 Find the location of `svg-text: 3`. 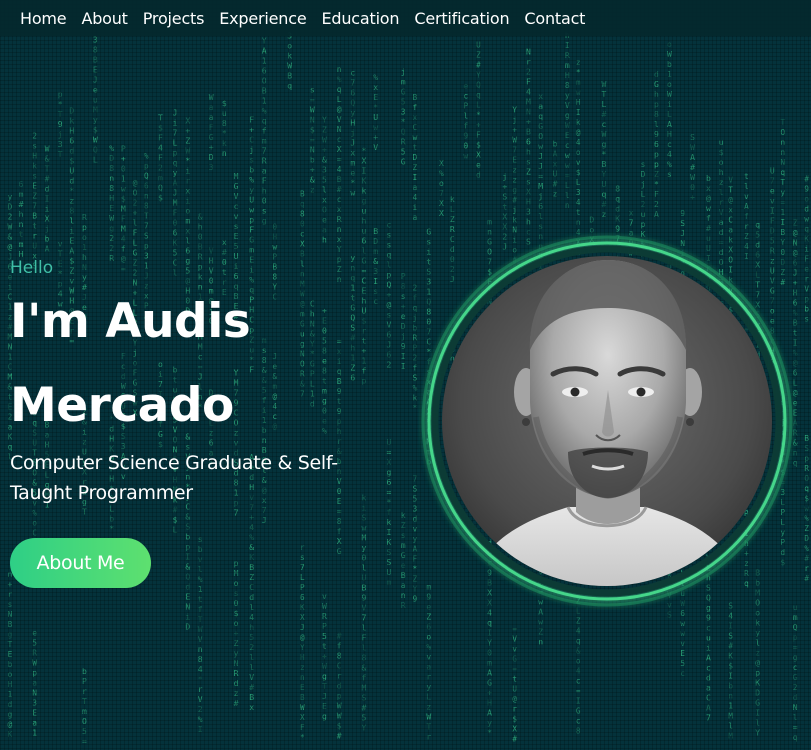

svg-text: 3 is located at coordinates (403, 112).